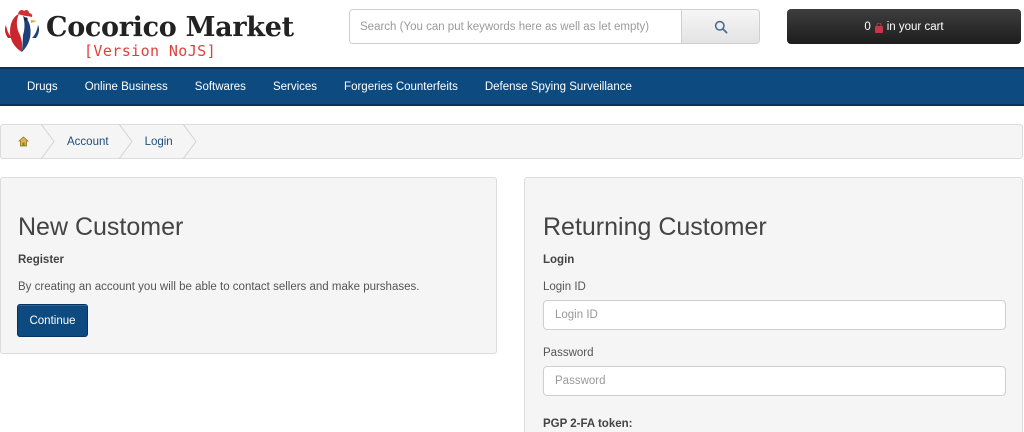 The image size is (1024, 432). I want to click on search-icon, so click(721, 27).